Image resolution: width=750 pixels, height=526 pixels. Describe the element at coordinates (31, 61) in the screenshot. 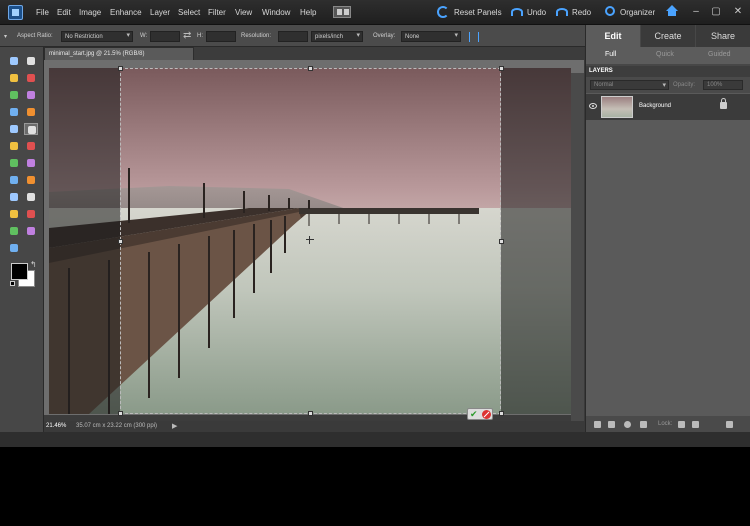

I see `zoom-tool-icon` at that location.